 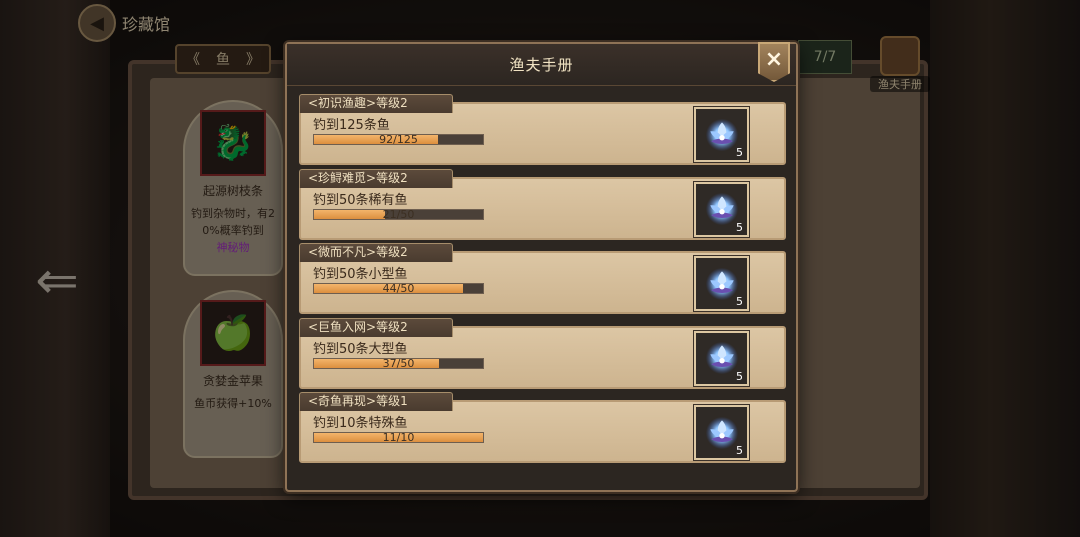 I want to click on quest-description: 钓到50条大型鱼, so click(x=360, y=349).